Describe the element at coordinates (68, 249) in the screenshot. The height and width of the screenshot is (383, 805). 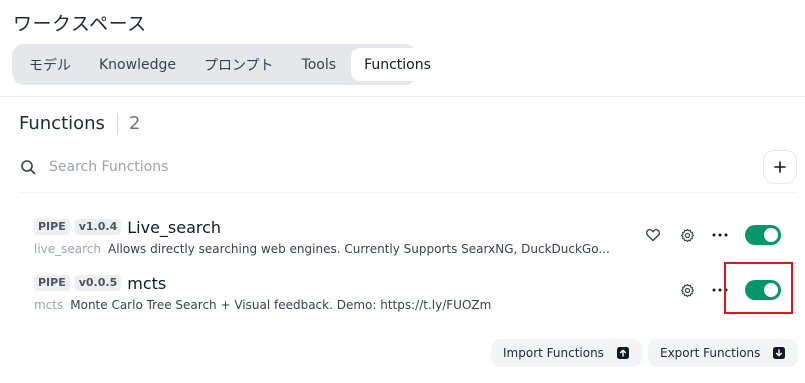
I see `function-id: live_search` at that location.